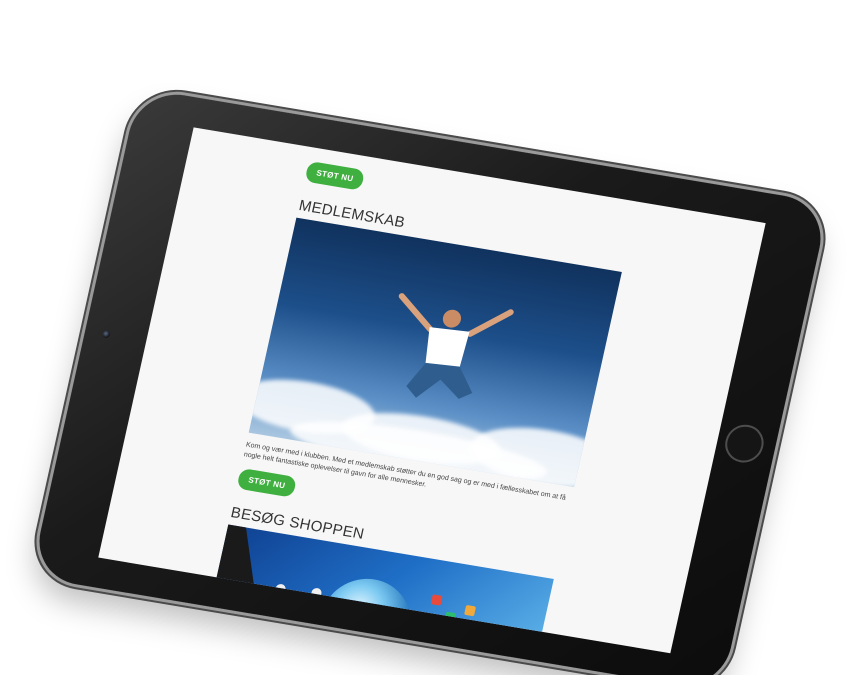 This screenshot has height=675, width=862. What do you see at coordinates (267, 482) in the screenshot?
I see `support-button-bottom: STØT NU` at bounding box center [267, 482].